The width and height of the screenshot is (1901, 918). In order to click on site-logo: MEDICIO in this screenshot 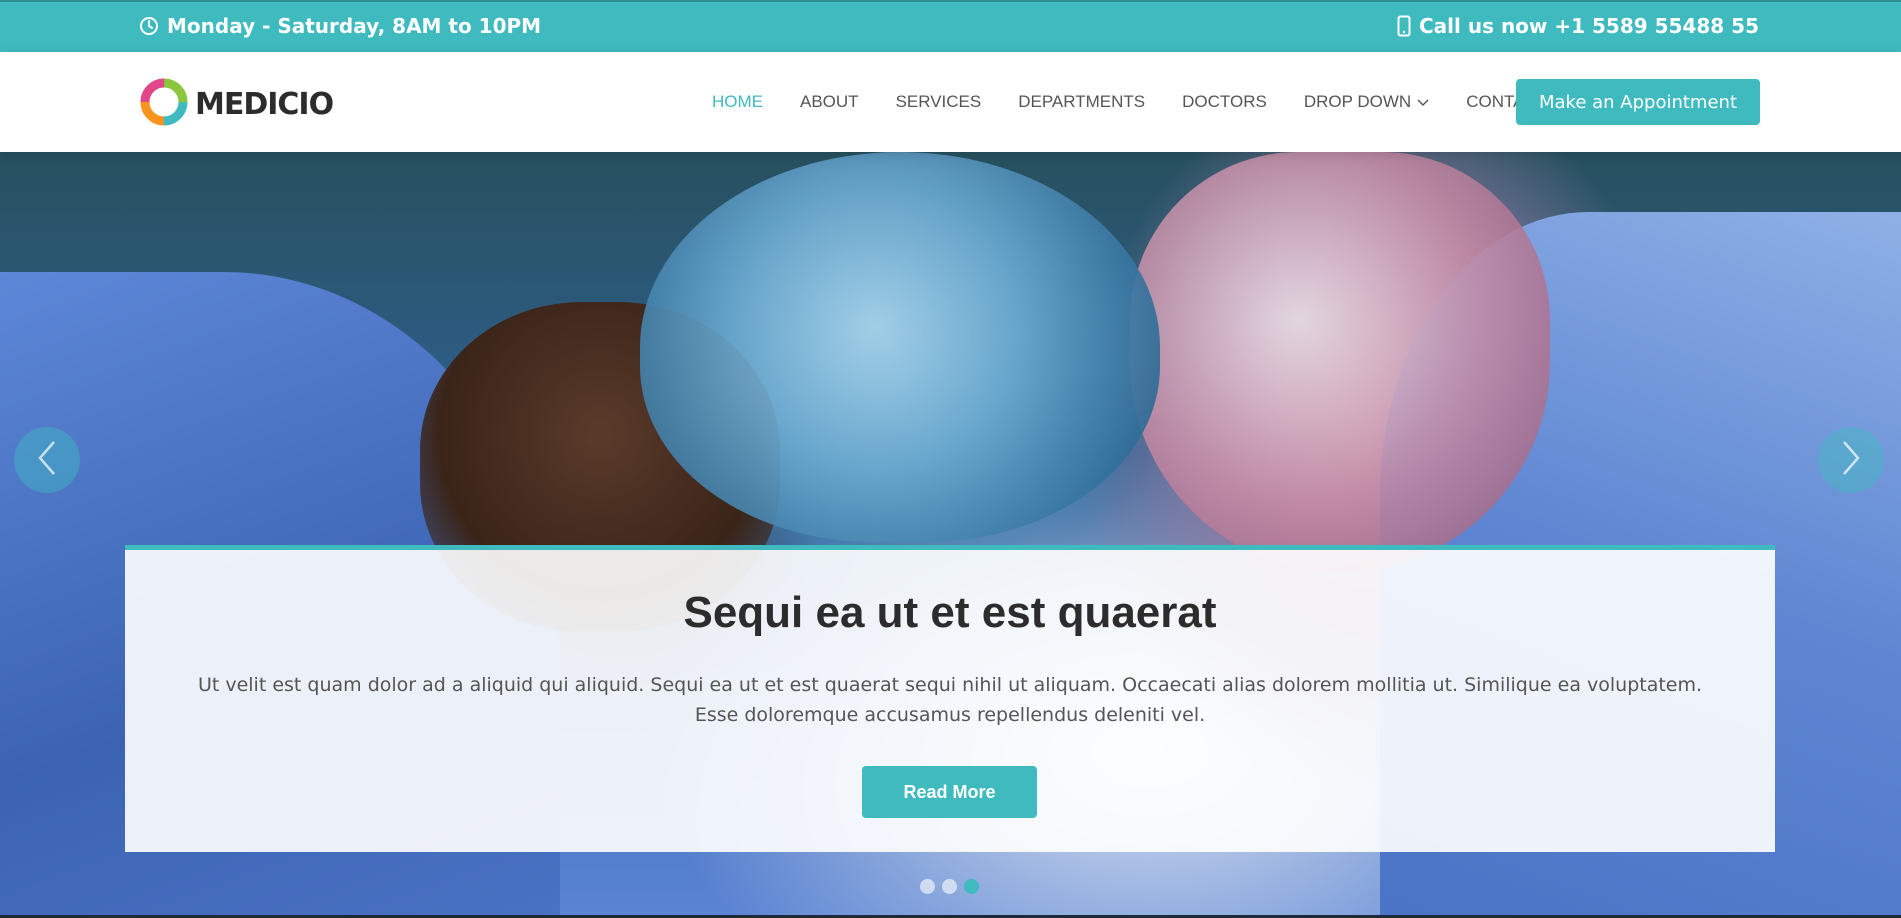, I will do `click(236, 104)`.